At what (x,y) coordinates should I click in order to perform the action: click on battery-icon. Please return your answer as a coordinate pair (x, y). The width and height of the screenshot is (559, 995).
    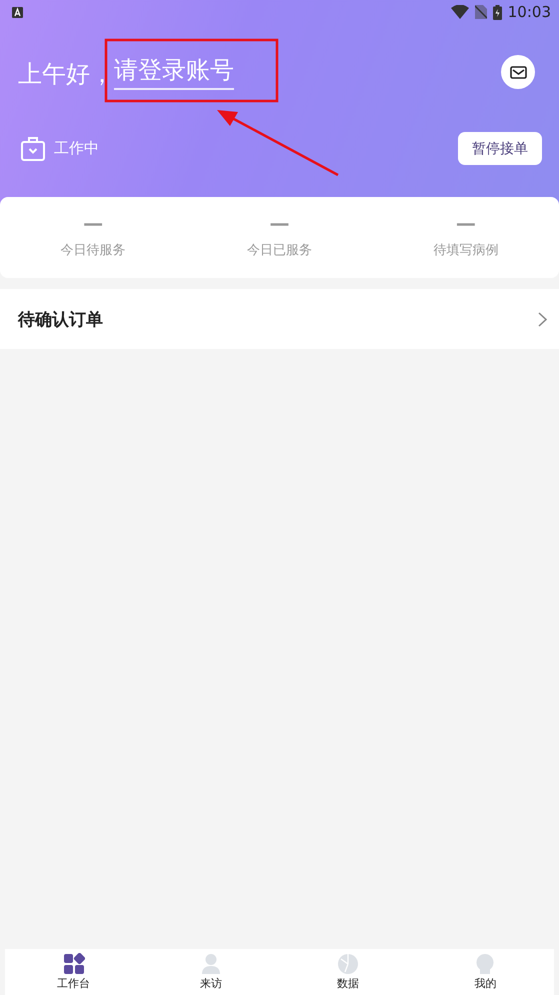
    Looking at the image, I should click on (497, 12).